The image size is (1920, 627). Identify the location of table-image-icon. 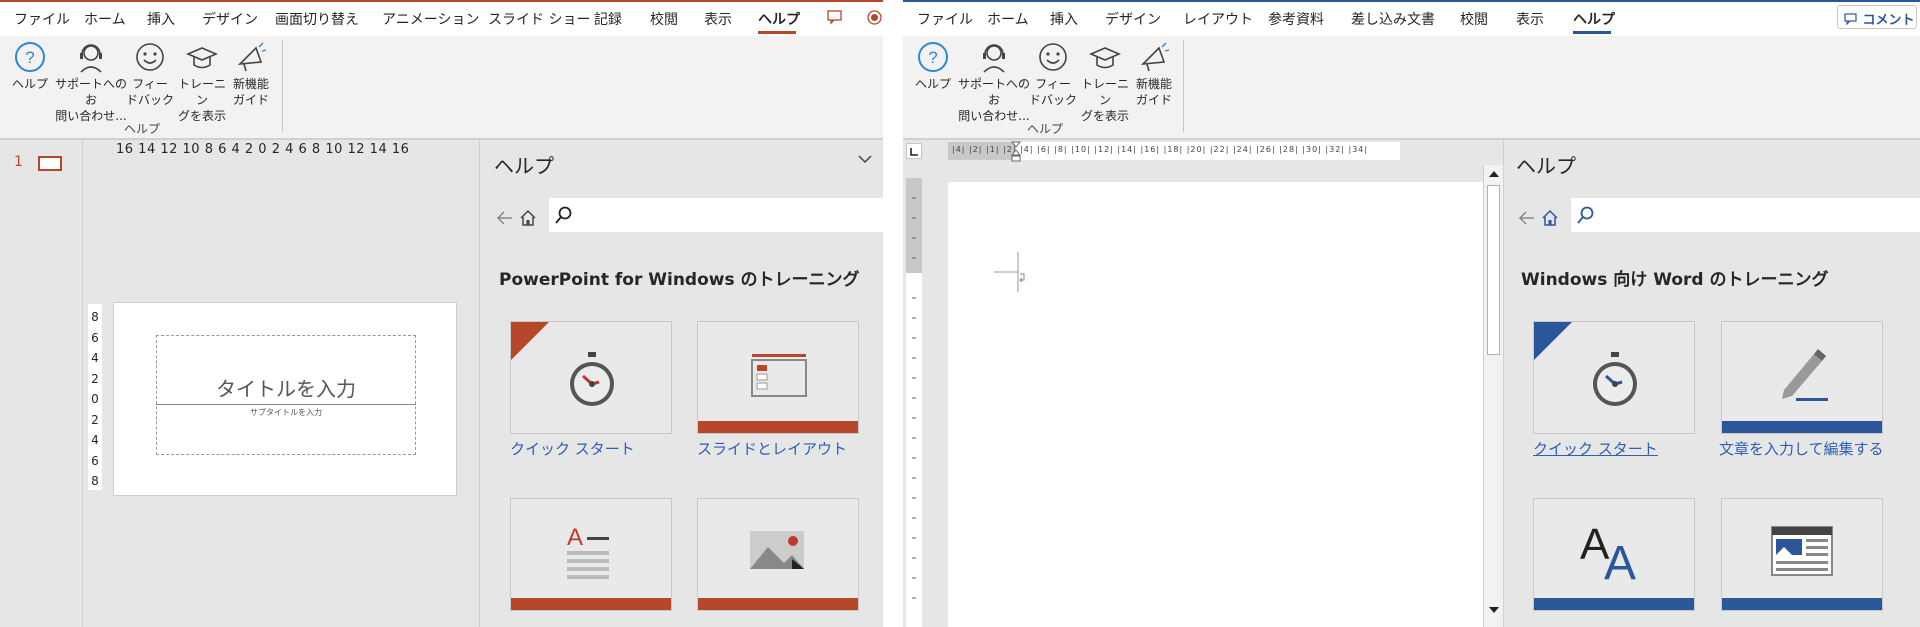
(1802, 551).